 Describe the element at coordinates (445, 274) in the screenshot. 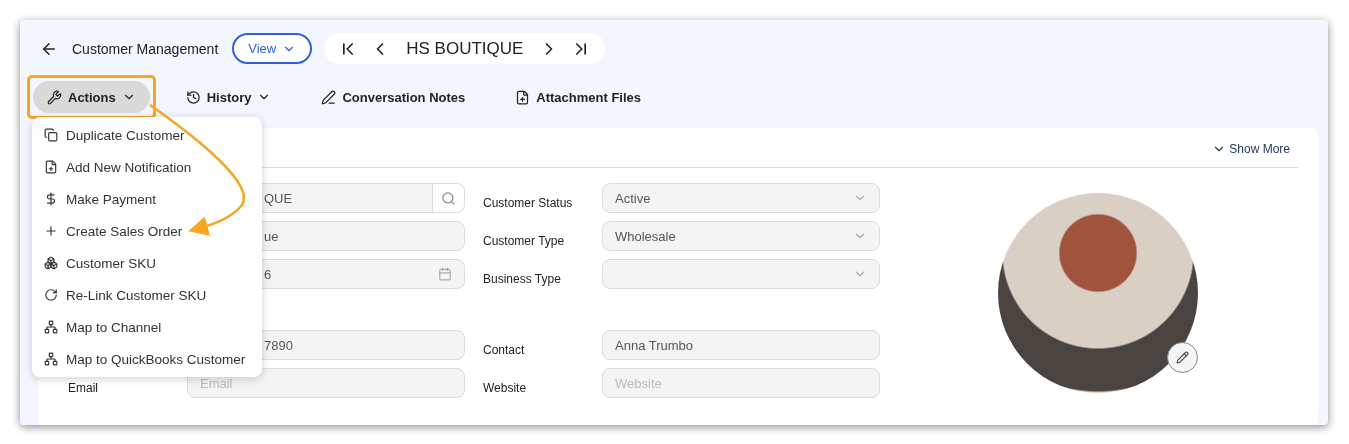

I see `calendar-icon` at that location.